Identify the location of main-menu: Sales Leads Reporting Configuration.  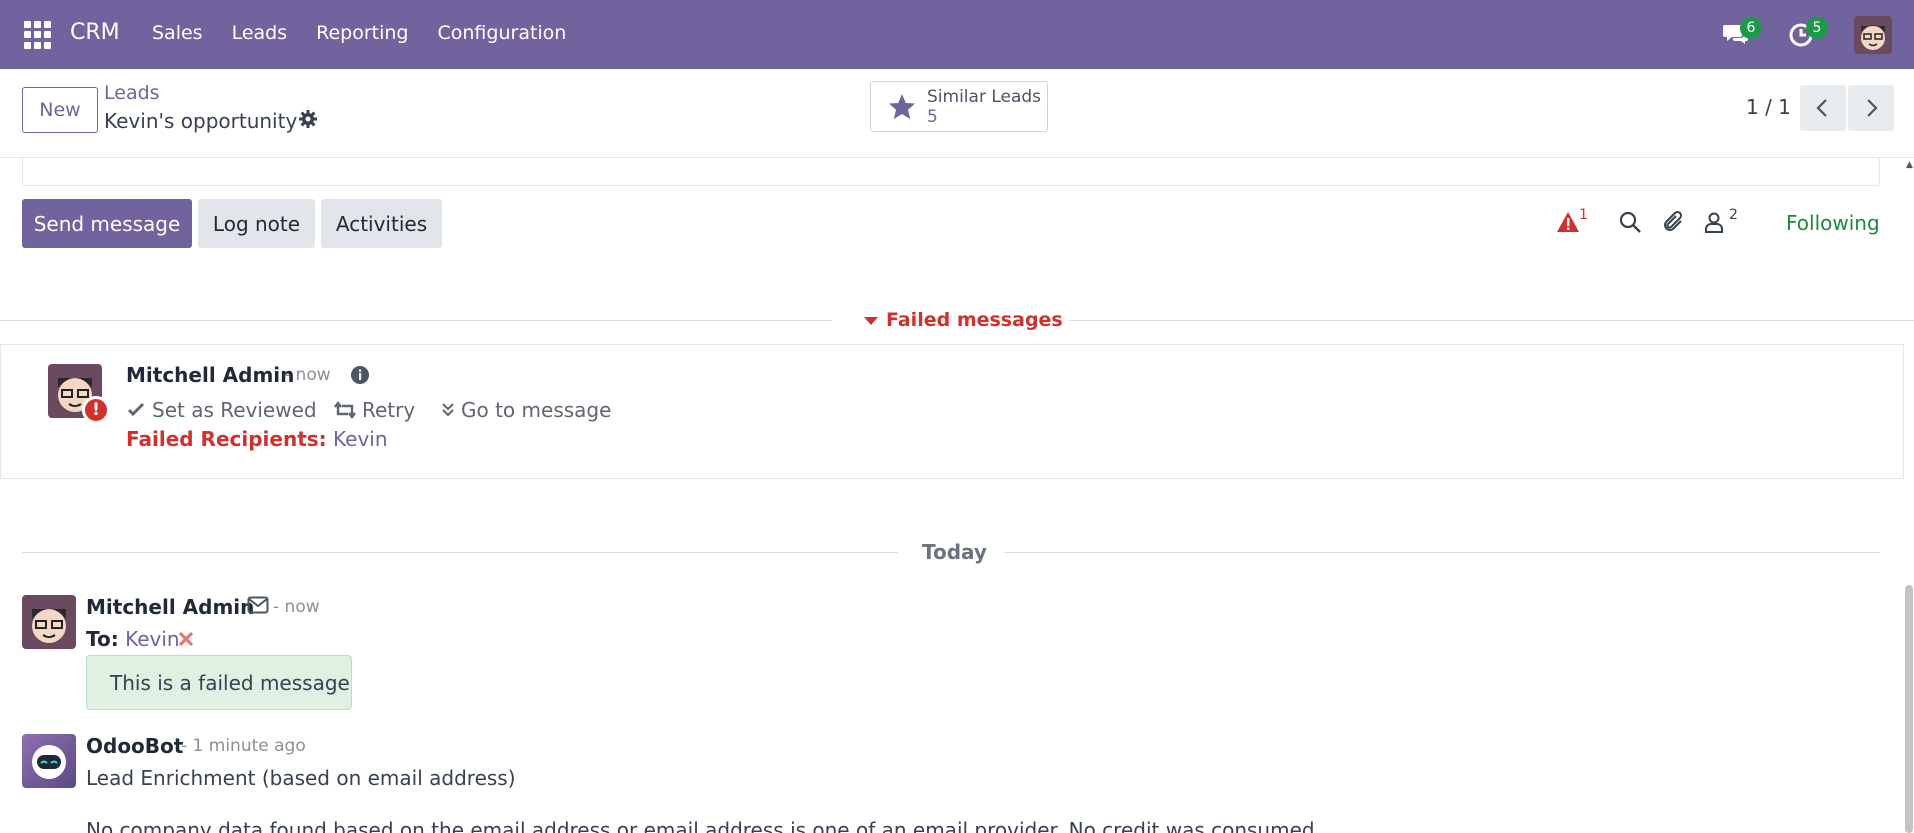
(359, 33).